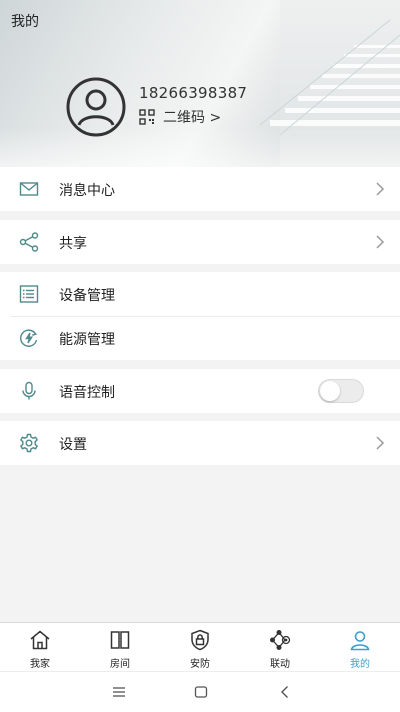 This screenshot has height=712, width=400. I want to click on share-icon, so click(29, 242).